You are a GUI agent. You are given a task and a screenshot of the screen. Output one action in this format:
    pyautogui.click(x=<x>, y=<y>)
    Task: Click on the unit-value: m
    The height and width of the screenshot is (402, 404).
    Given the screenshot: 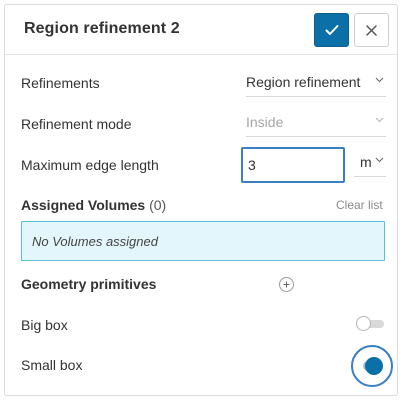 What is the action you would take?
    pyautogui.click(x=366, y=161)
    